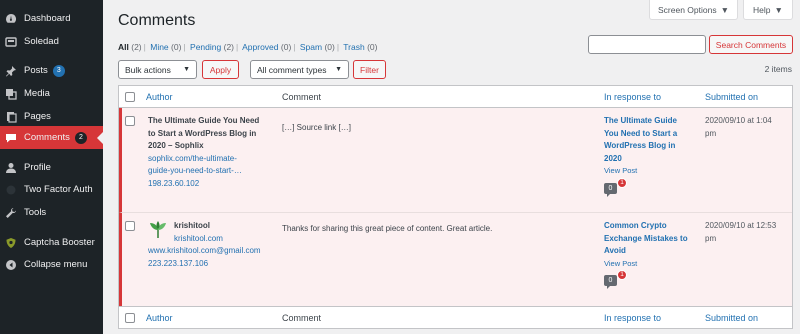 The image size is (800, 334). Describe the element at coordinates (215, 264) in the screenshot. I see `author-ip-link: 223.223.137.106` at that location.